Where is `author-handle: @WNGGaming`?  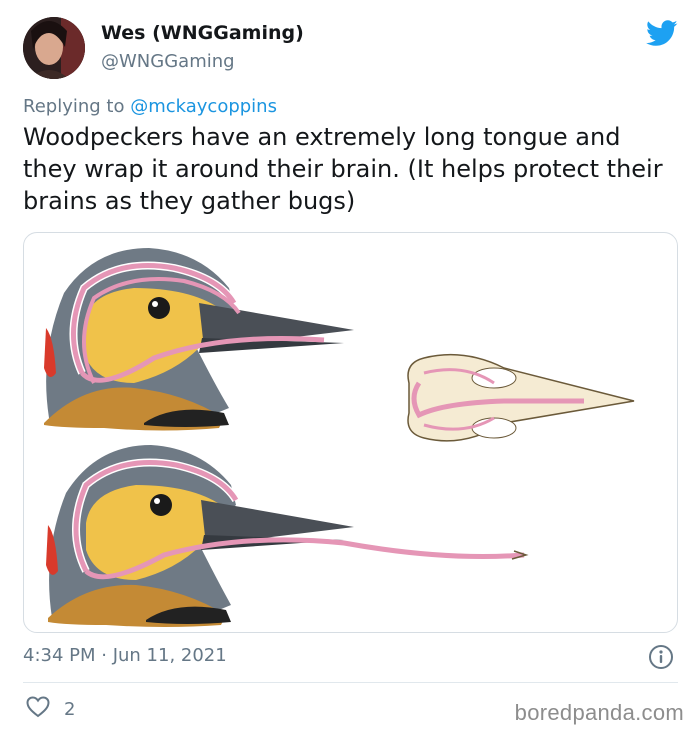 author-handle: @WNGGaming is located at coordinates (168, 61).